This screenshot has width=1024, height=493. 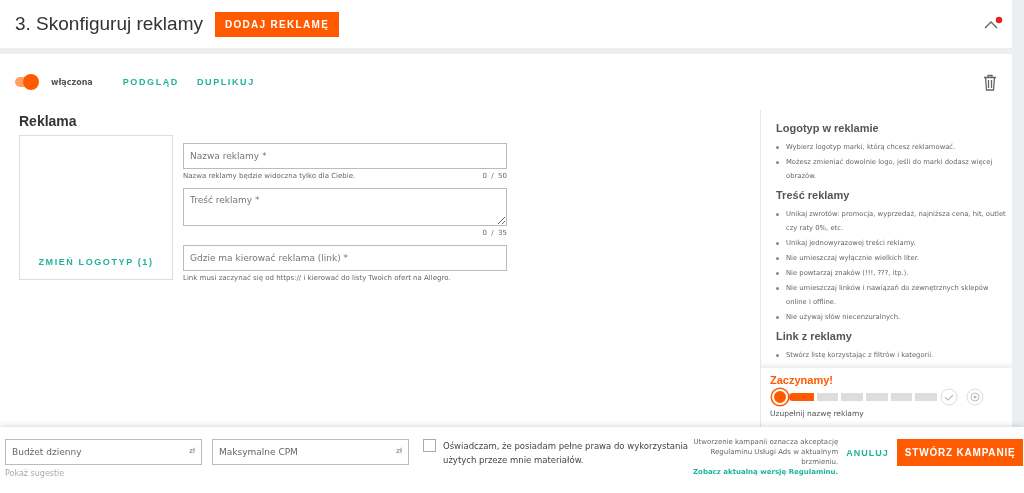 I want to click on suggestions-link: Pokaż sugestie, so click(x=207, y=473).